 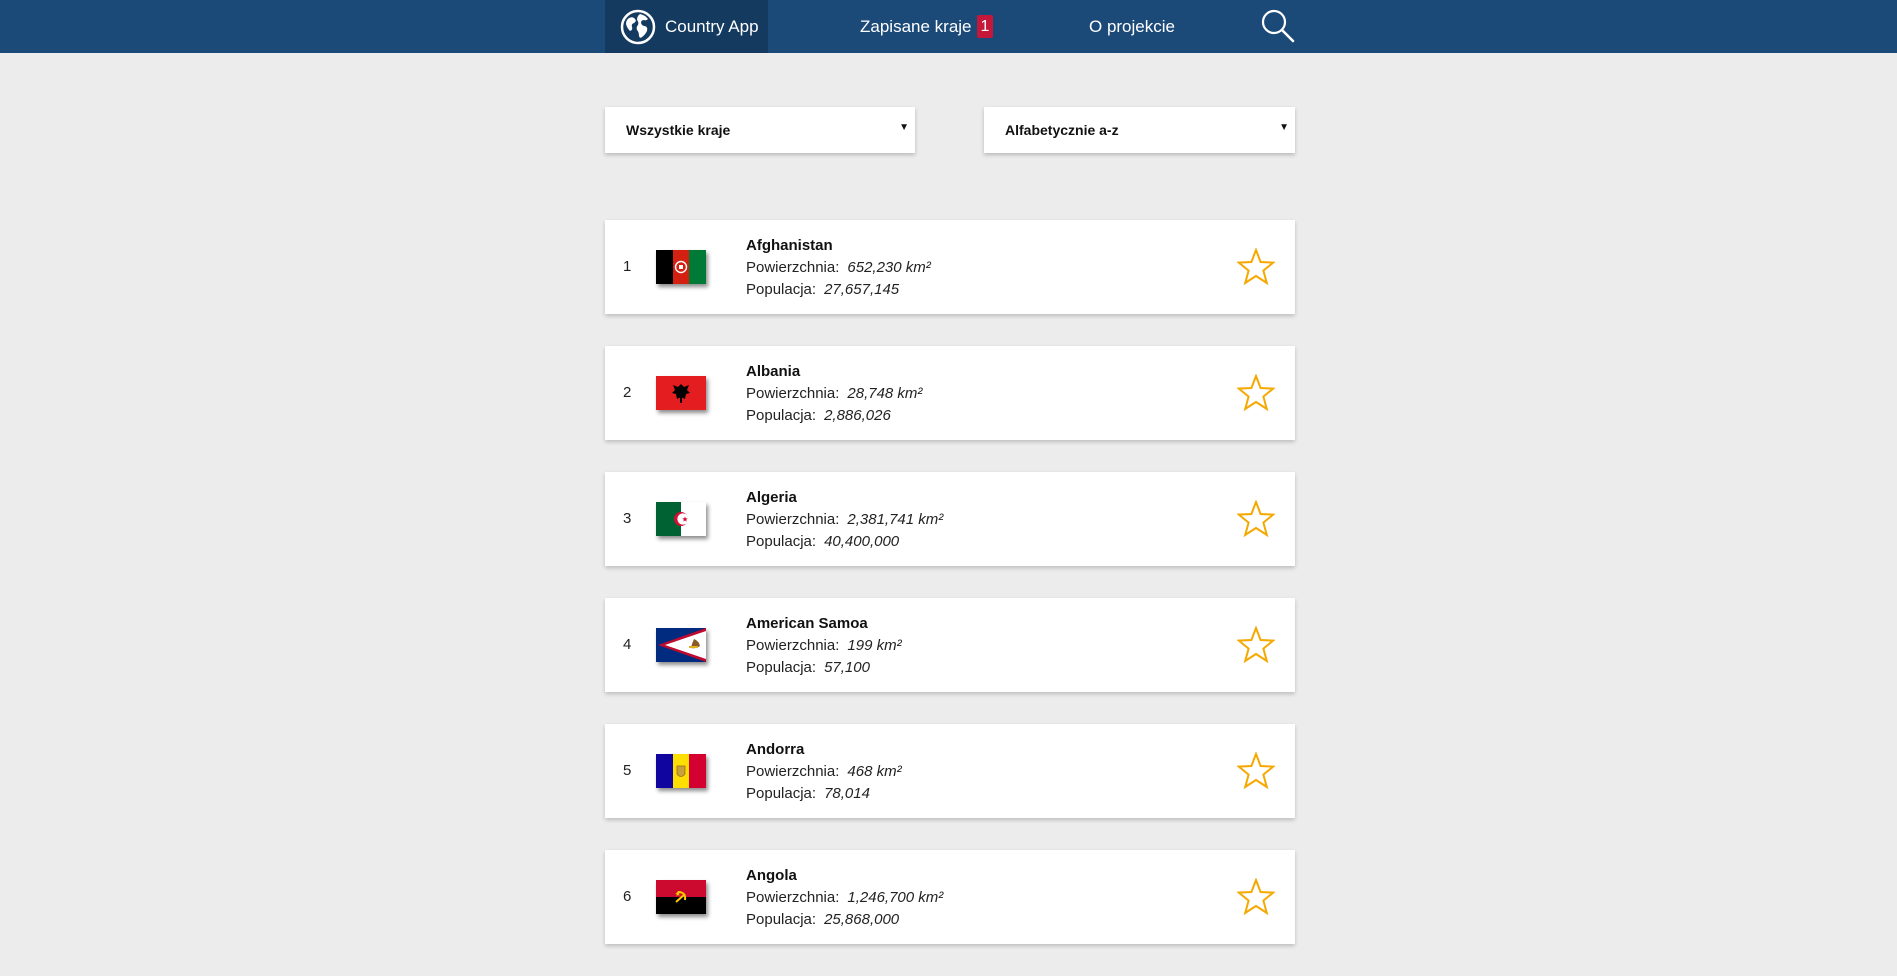 I want to click on nav-about-project: O projekcie, so click(x=1132, y=26).